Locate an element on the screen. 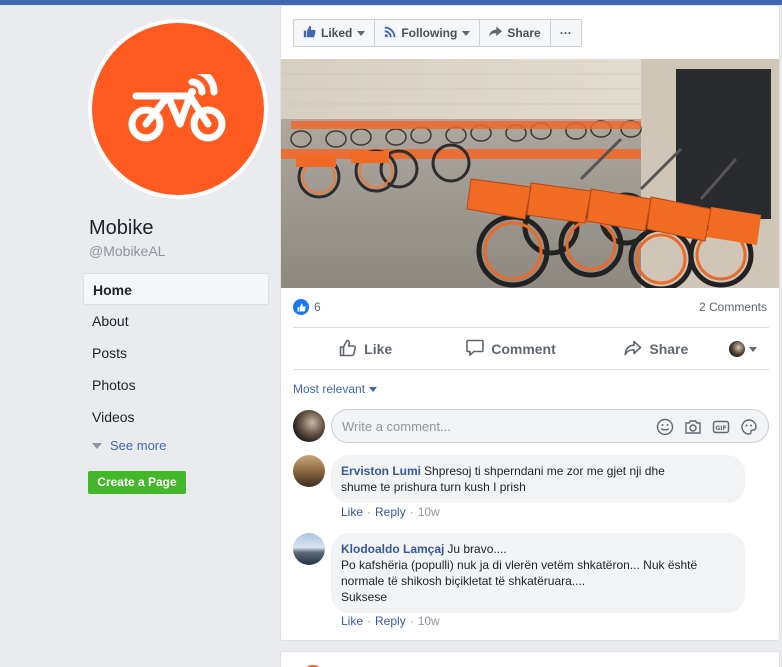  page-action-bar: Liked Following Share ··· is located at coordinates (437, 33).